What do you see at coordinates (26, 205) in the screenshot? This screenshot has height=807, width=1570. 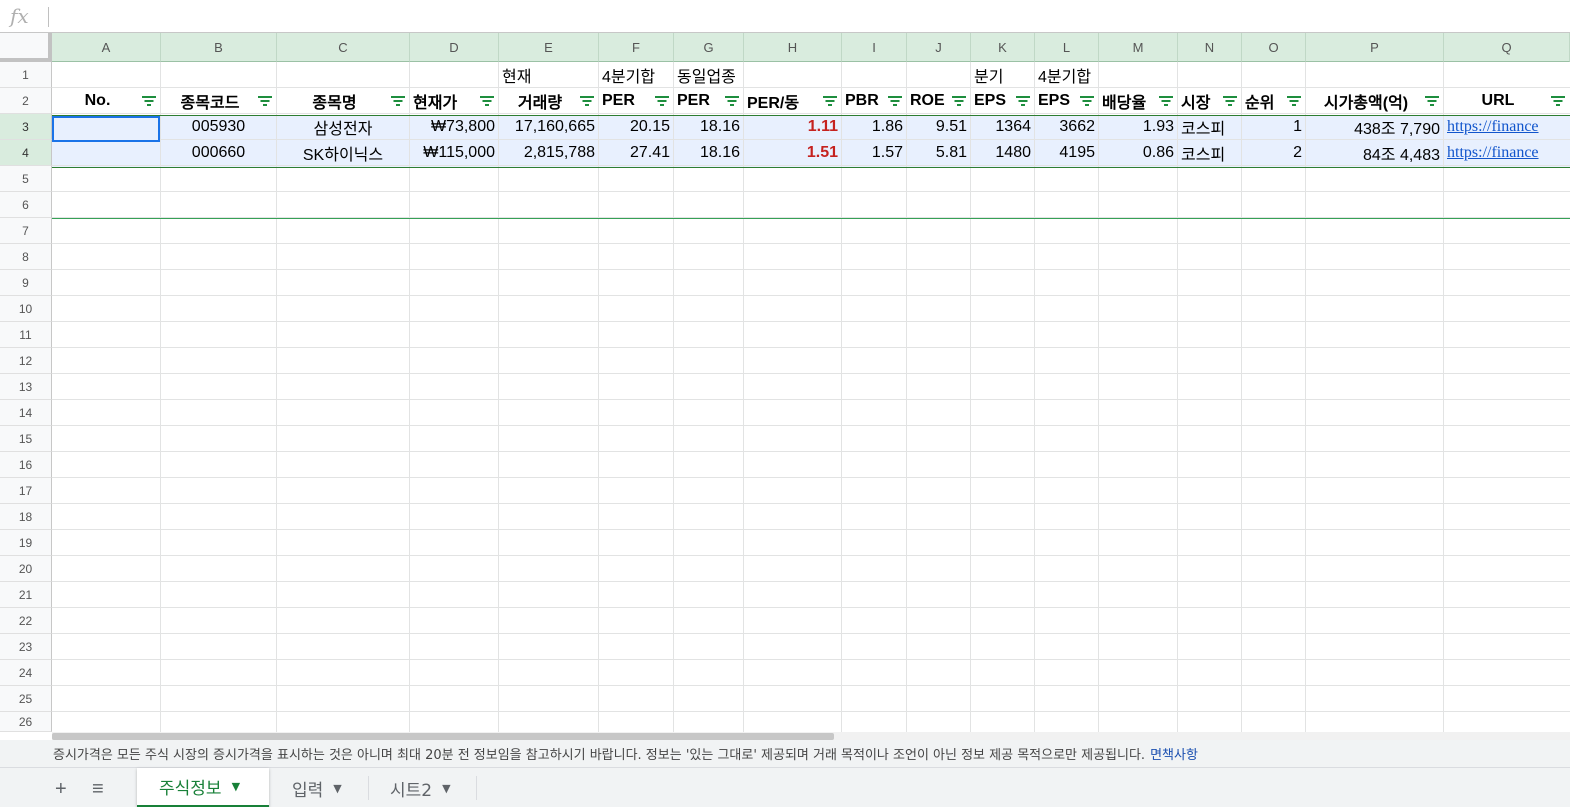 I see `row-header-6: 6` at bounding box center [26, 205].